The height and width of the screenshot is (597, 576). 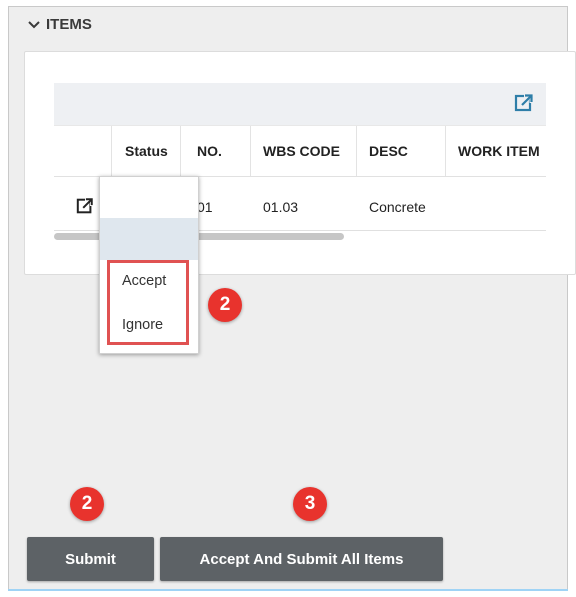 I want to click on submit-button: Submit, so click(x=90, y=559).